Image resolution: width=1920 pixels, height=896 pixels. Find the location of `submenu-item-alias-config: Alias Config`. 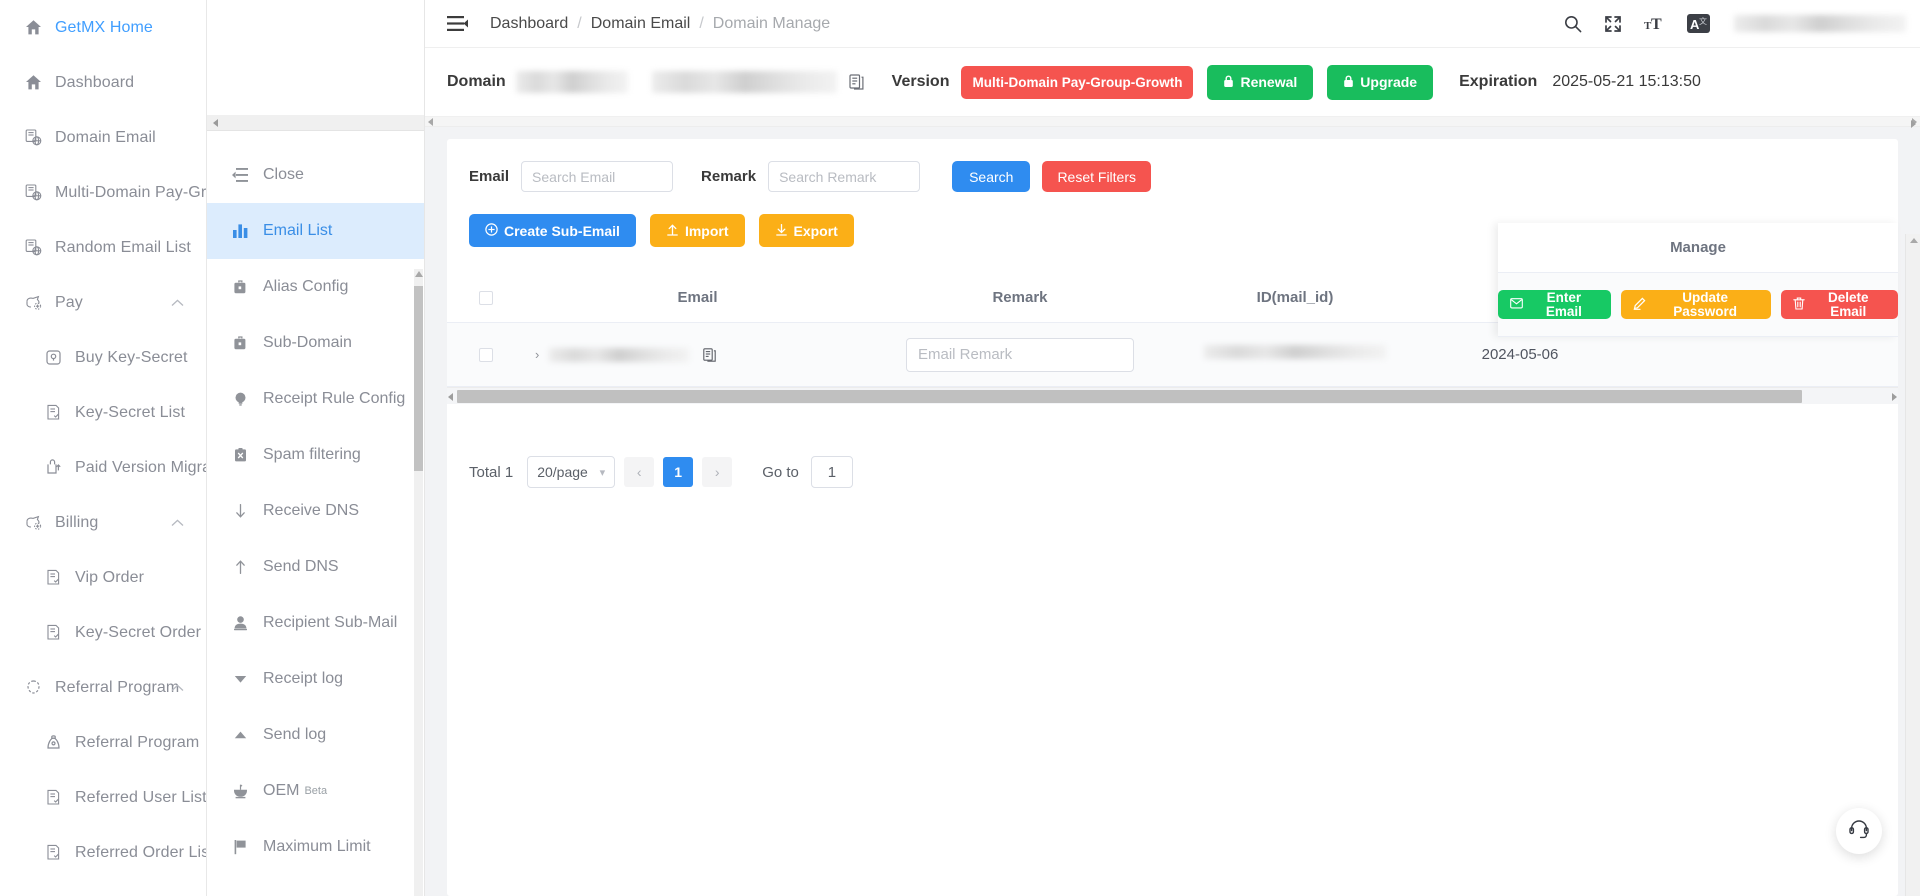

submenu-item-alias-config: Alias Config is located at coordinates (315, 287).